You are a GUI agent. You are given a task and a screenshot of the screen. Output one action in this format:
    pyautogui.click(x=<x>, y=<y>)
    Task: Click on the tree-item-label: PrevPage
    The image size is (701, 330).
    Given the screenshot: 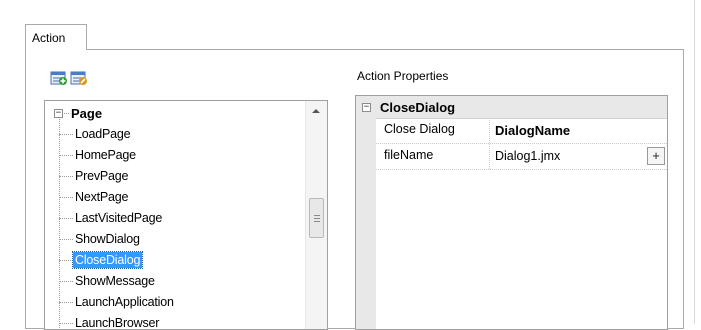 What is the action you would take?
    pyautogui.click(x=101, y=176)
    